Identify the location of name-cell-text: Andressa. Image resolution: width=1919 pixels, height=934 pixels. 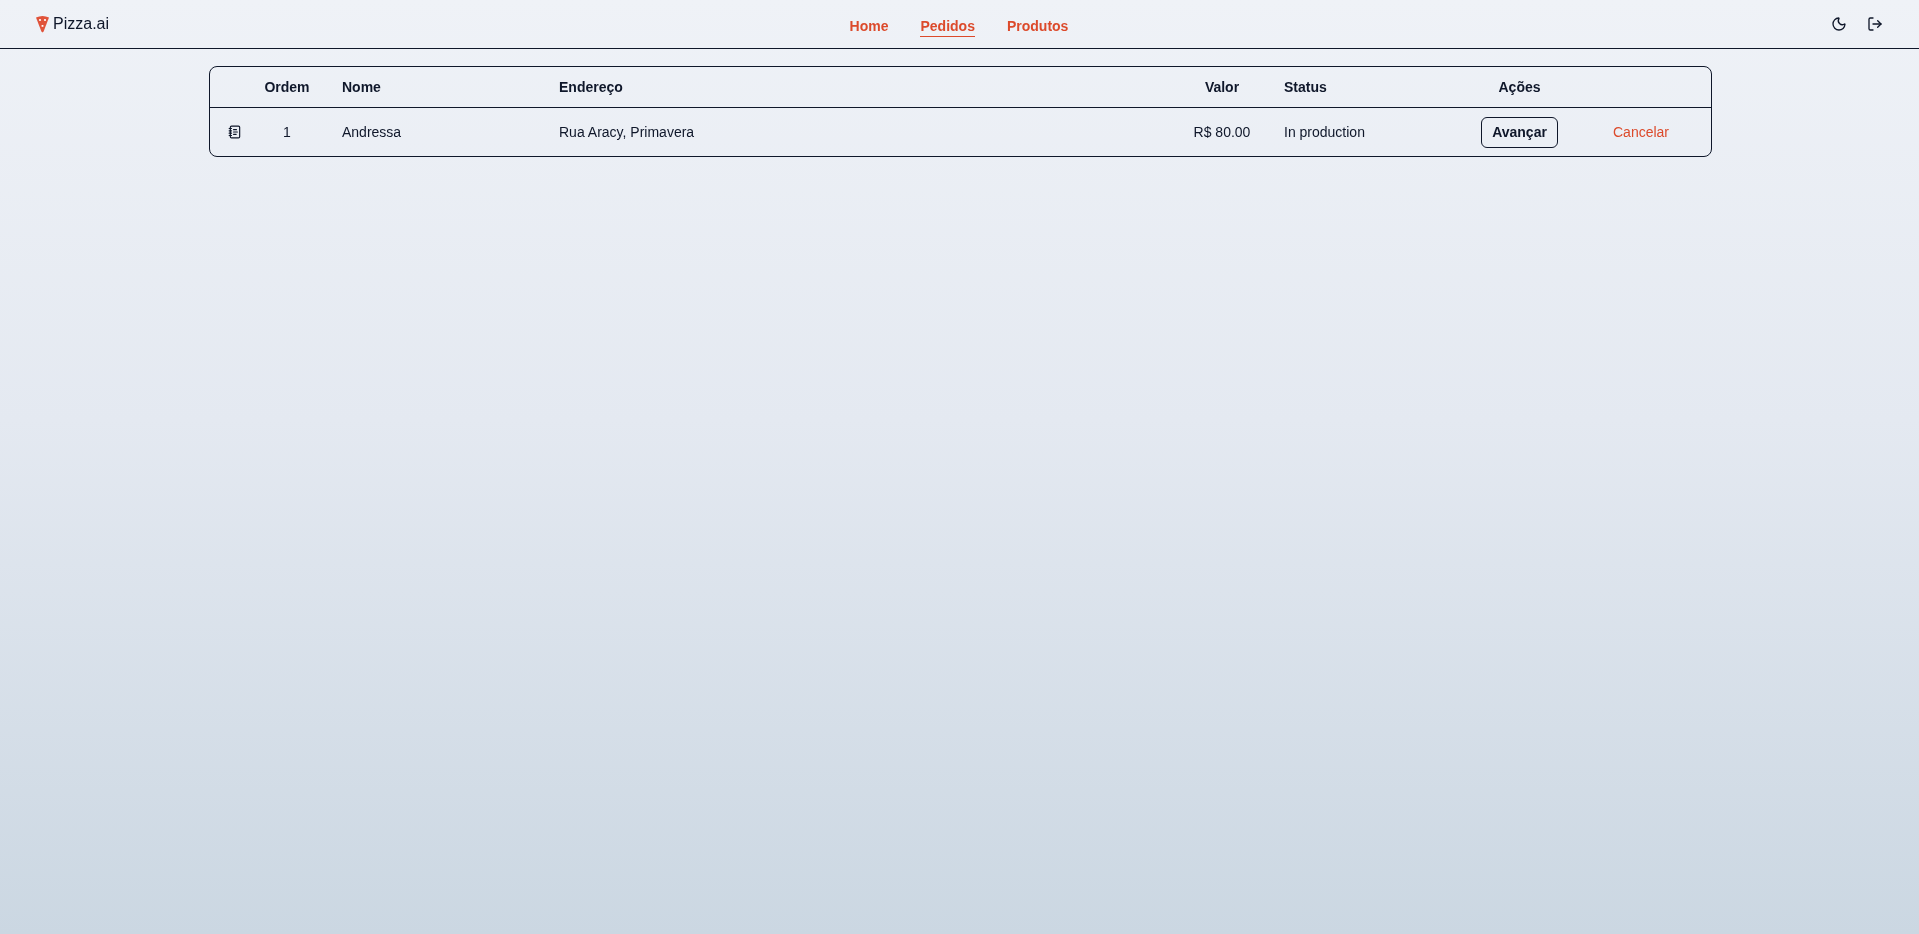
(372, 132).